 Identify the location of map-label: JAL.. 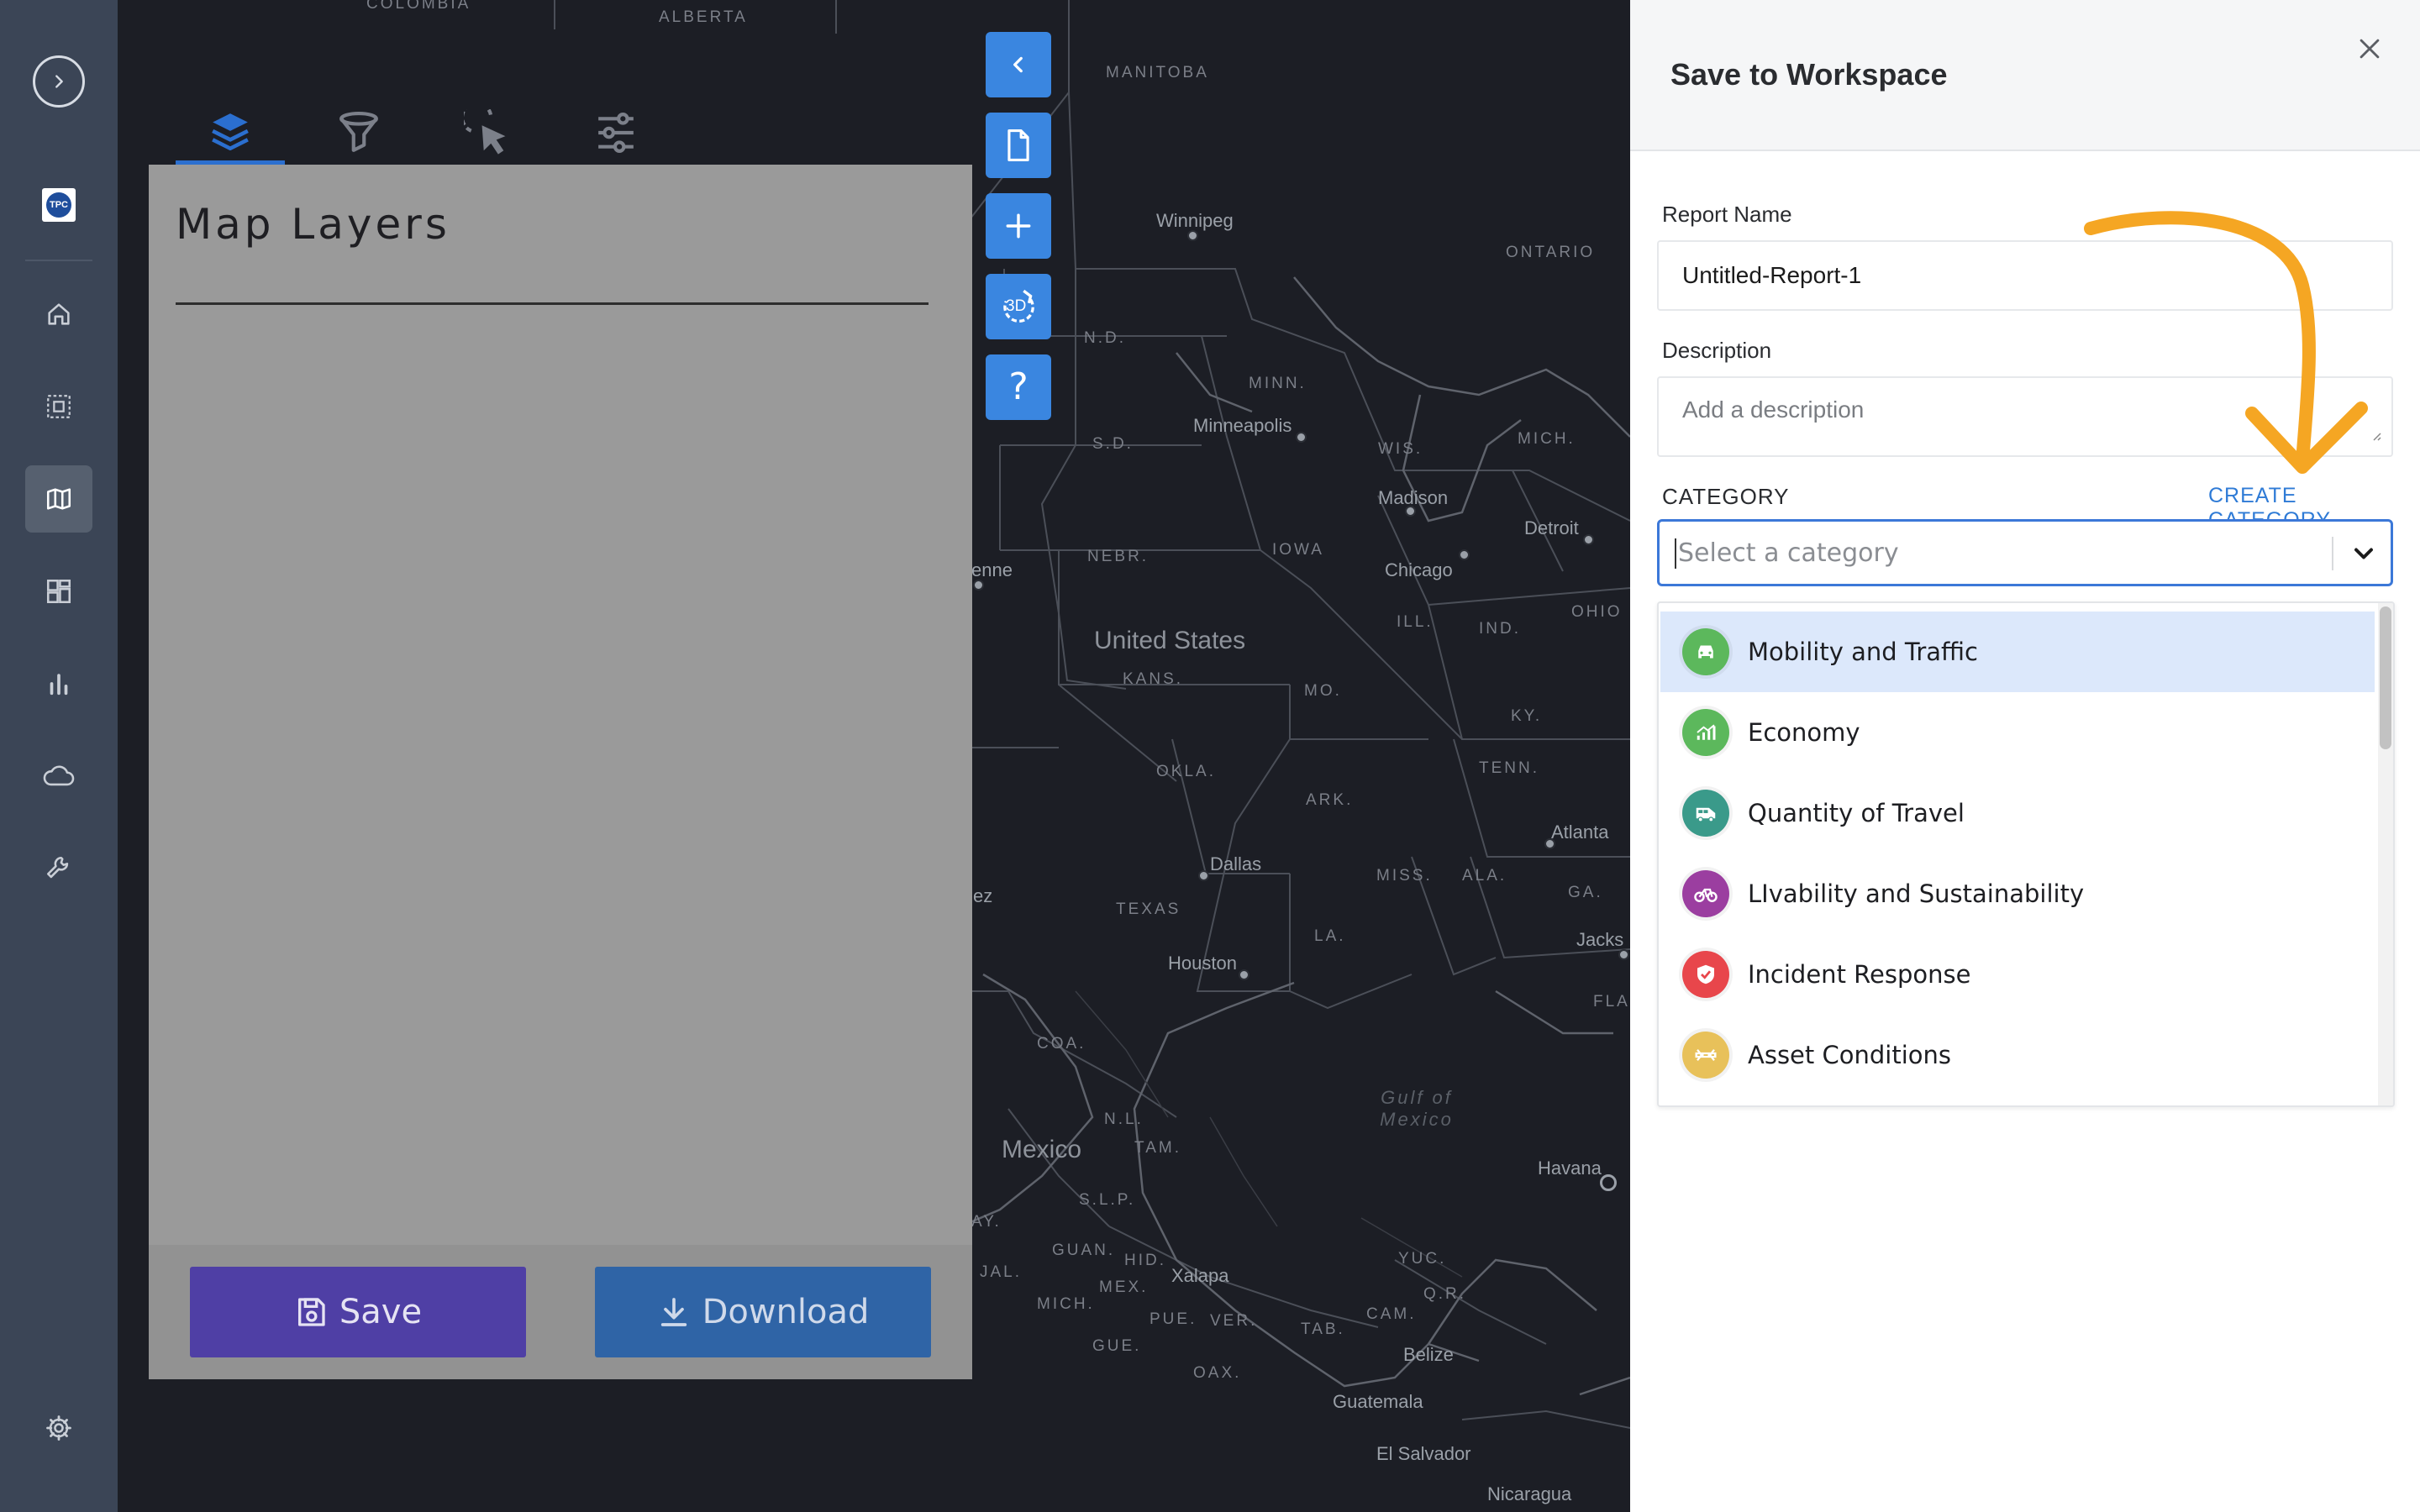
(1001, 1272).